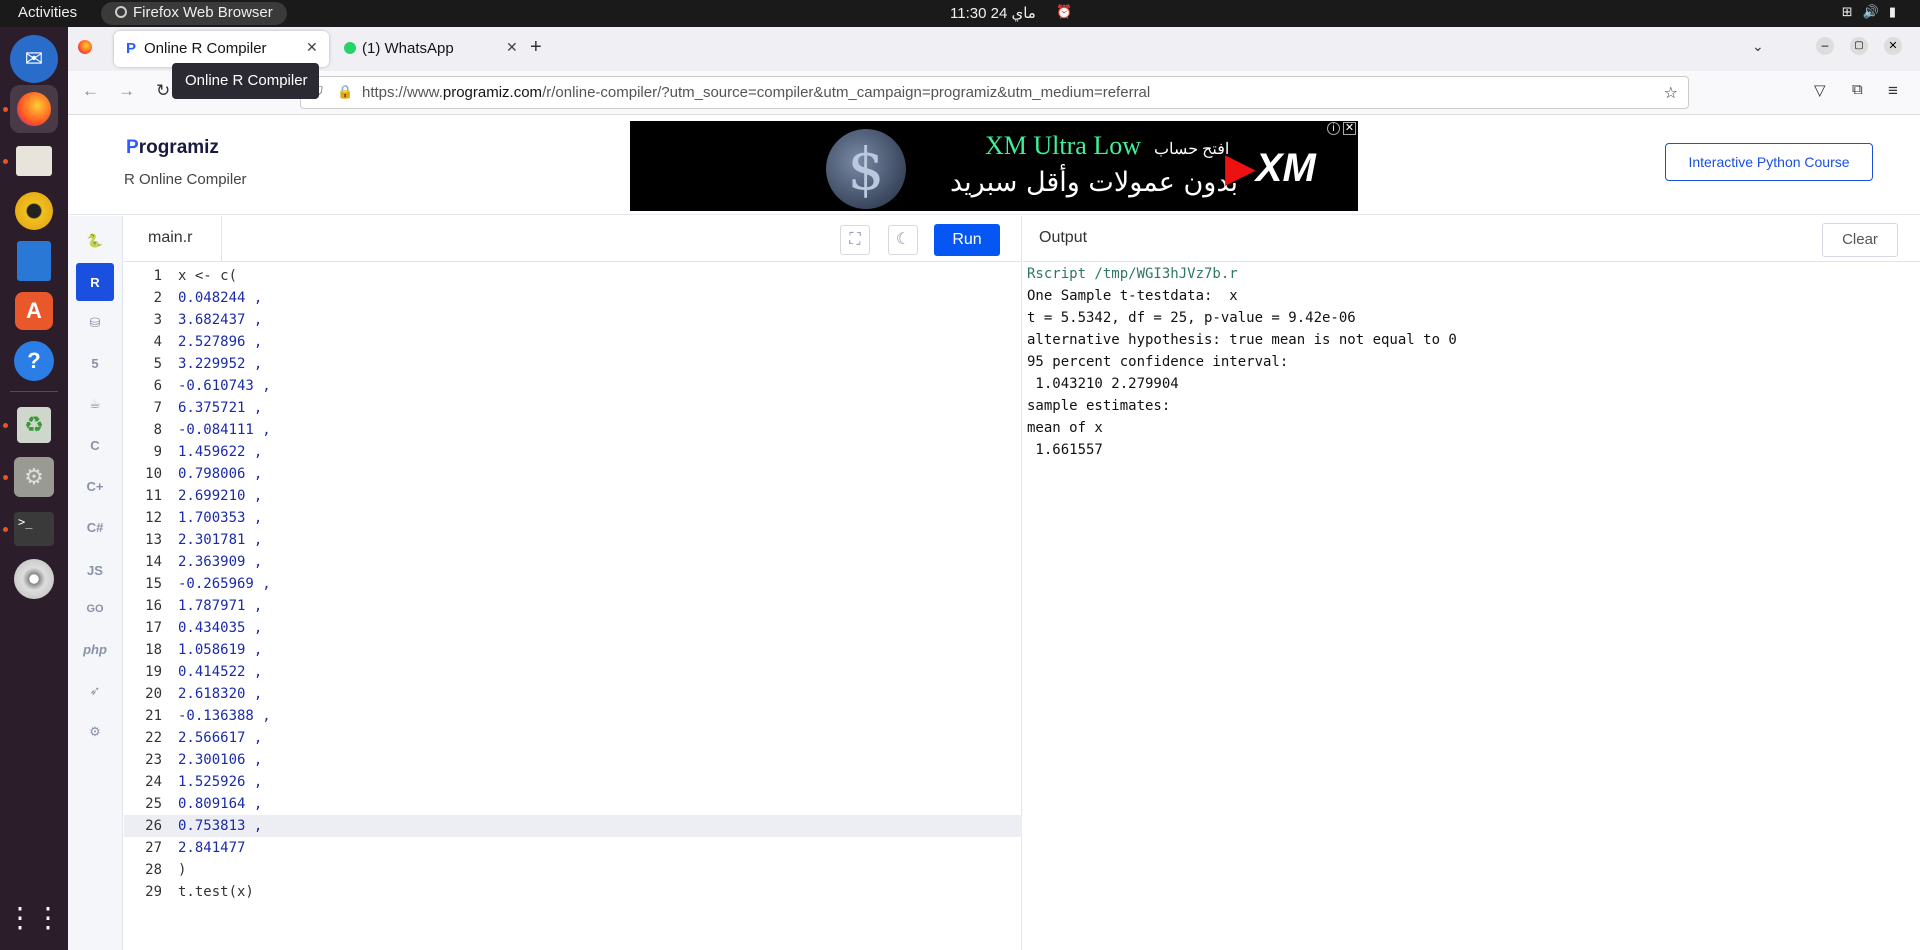 The width and height of the screenshot is (1920, 950). I want to click on rust-icon: ⚙, so click(95, 732).